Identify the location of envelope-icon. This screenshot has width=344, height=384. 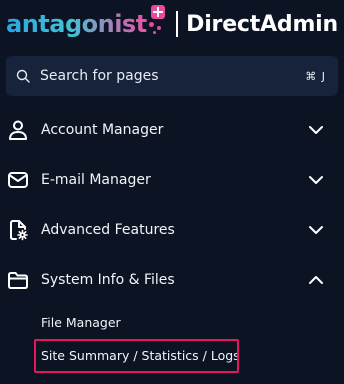
(18, 180).